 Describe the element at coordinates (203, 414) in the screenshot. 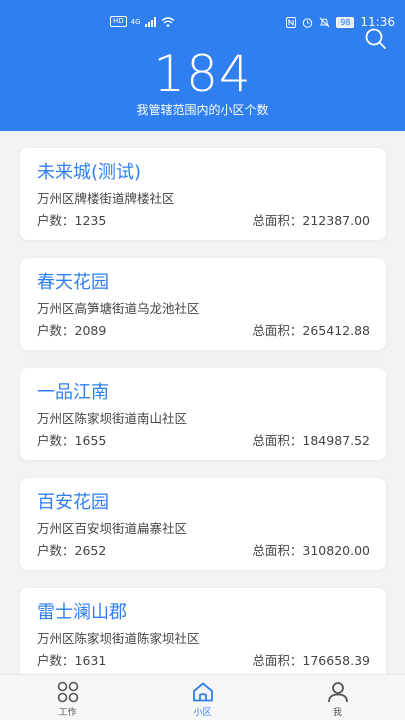

I see `community-card: 一品江南 万州区陈家坝街道南山社区 户数：1655 总面积：184987.52` at that location.